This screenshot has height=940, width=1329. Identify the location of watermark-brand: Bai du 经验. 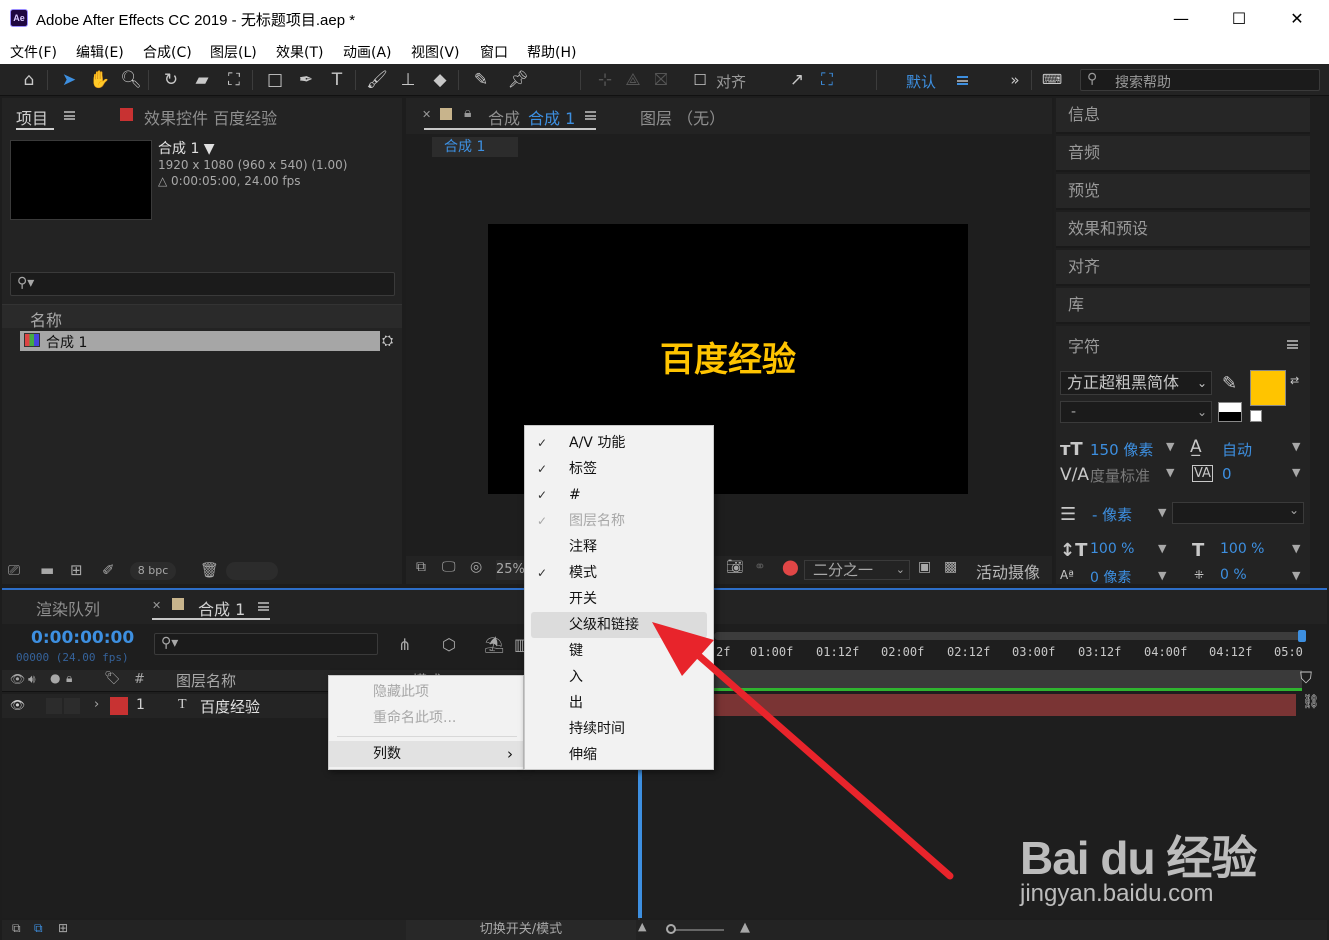
(1138, 858).